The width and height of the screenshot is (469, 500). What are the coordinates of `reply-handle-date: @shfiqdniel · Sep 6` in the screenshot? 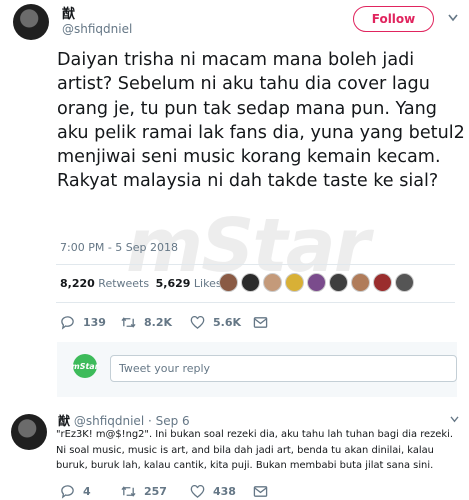 It's located at (132, 421).